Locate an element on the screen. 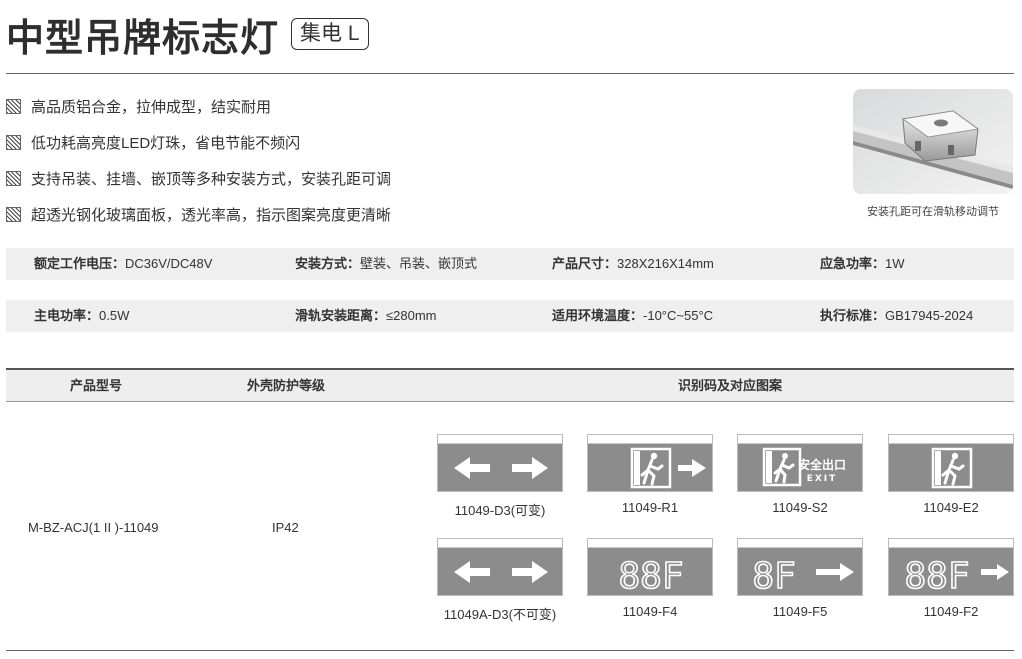  feature-text: 高品质铝合金，拉伸成型，结实耐用 is located at coordinates (151, 107).